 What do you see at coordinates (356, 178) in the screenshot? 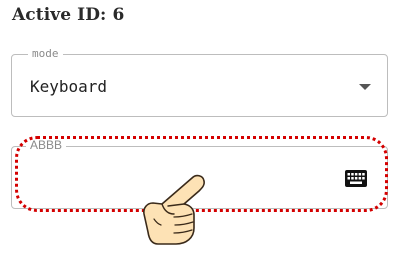
I see `keyboard-icon` at bounding box center [356, 178].